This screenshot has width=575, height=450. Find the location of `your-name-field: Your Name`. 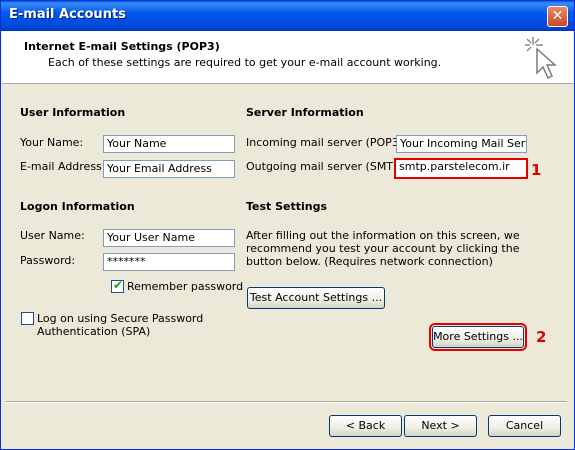

your-name-field: Your Name is located at coordinates (169, 144).